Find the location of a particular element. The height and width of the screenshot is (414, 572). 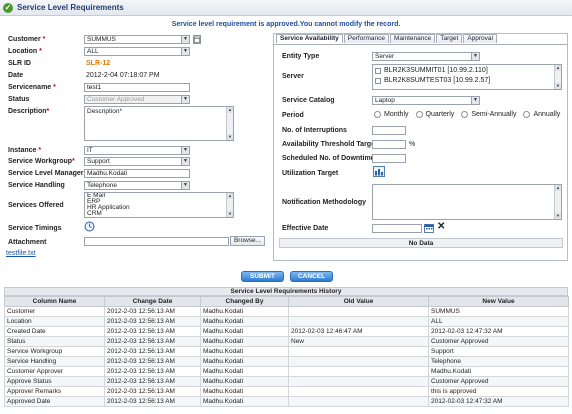

services-offered-list: E Mail ERP HR Application CRM ▲ ▼ is located at coordinates (159, 205).